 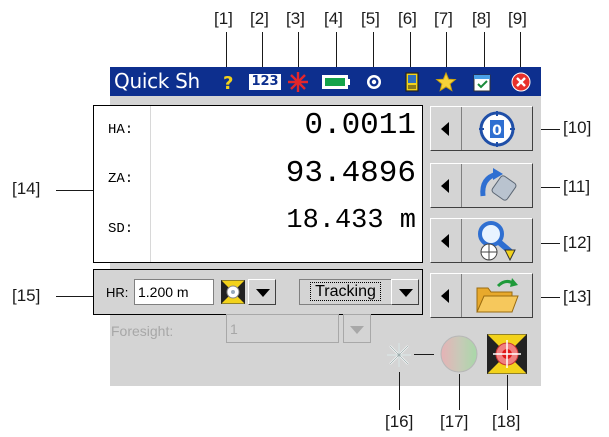 What do you see at coordinates (483, 82) in the screenshot?
I see `task-icon` at bounding box center [483, 82].